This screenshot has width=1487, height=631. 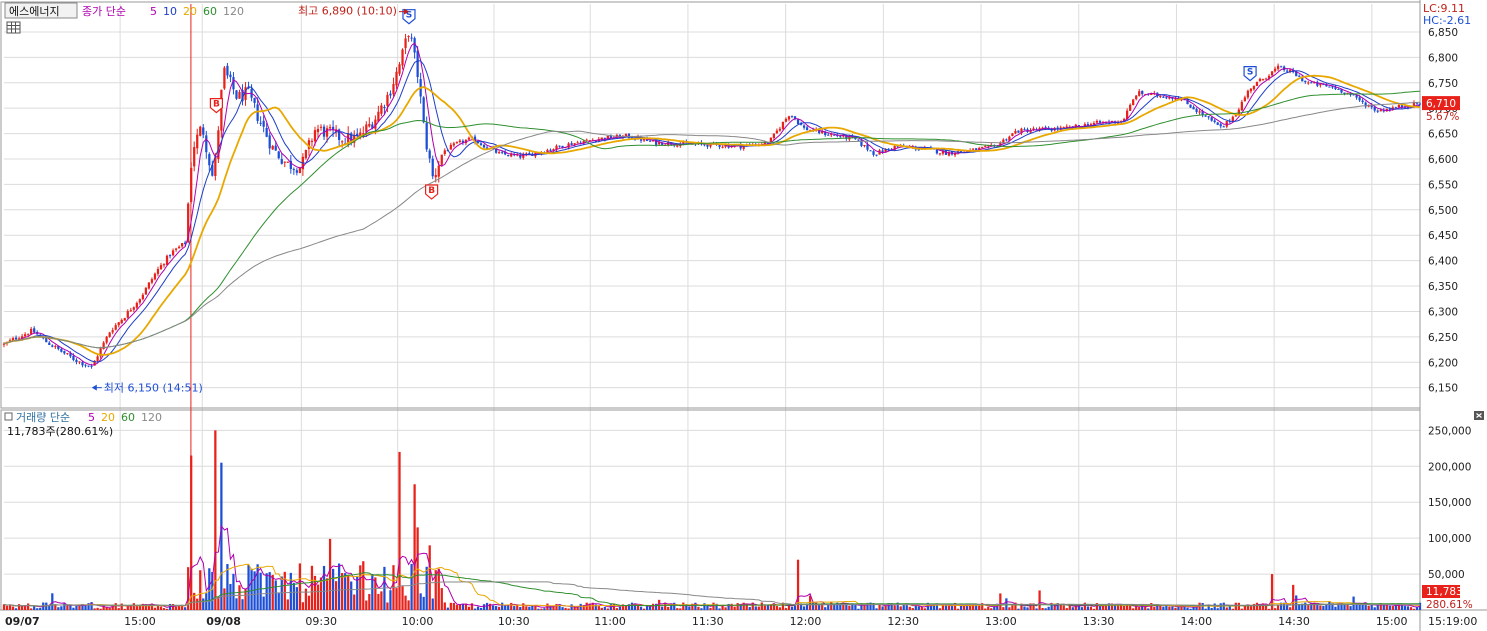 I want to click on table-icon, so click(x=13, y=27).